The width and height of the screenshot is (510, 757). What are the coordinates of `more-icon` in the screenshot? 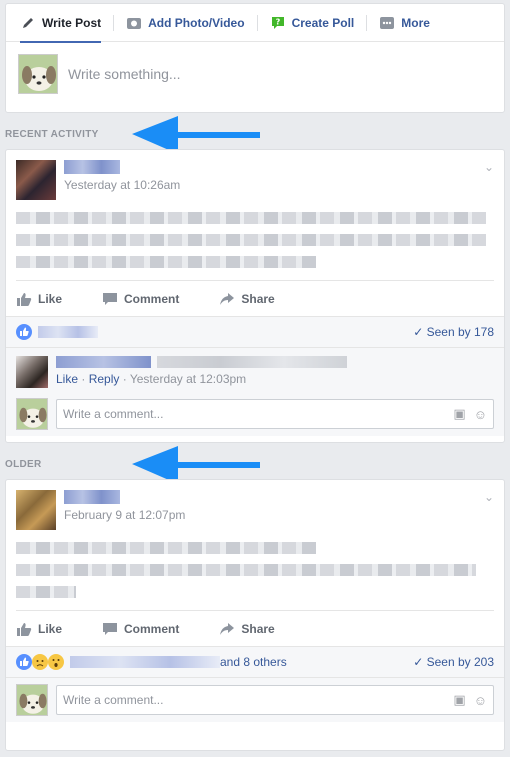 It's located at (387, 22).